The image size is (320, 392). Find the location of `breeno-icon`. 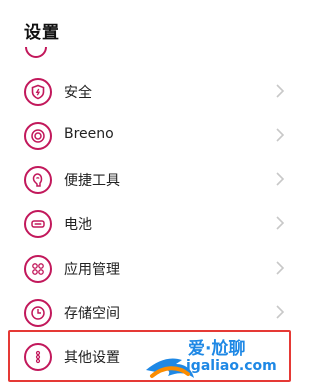

breeno-icon is located at coordinates (38, 136).